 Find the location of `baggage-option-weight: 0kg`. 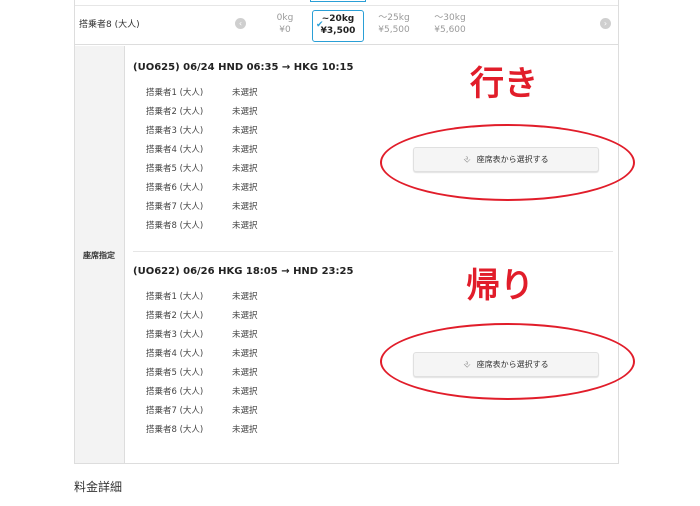

baggage-option-weight: 0kg is located at coordinates (285, 18).